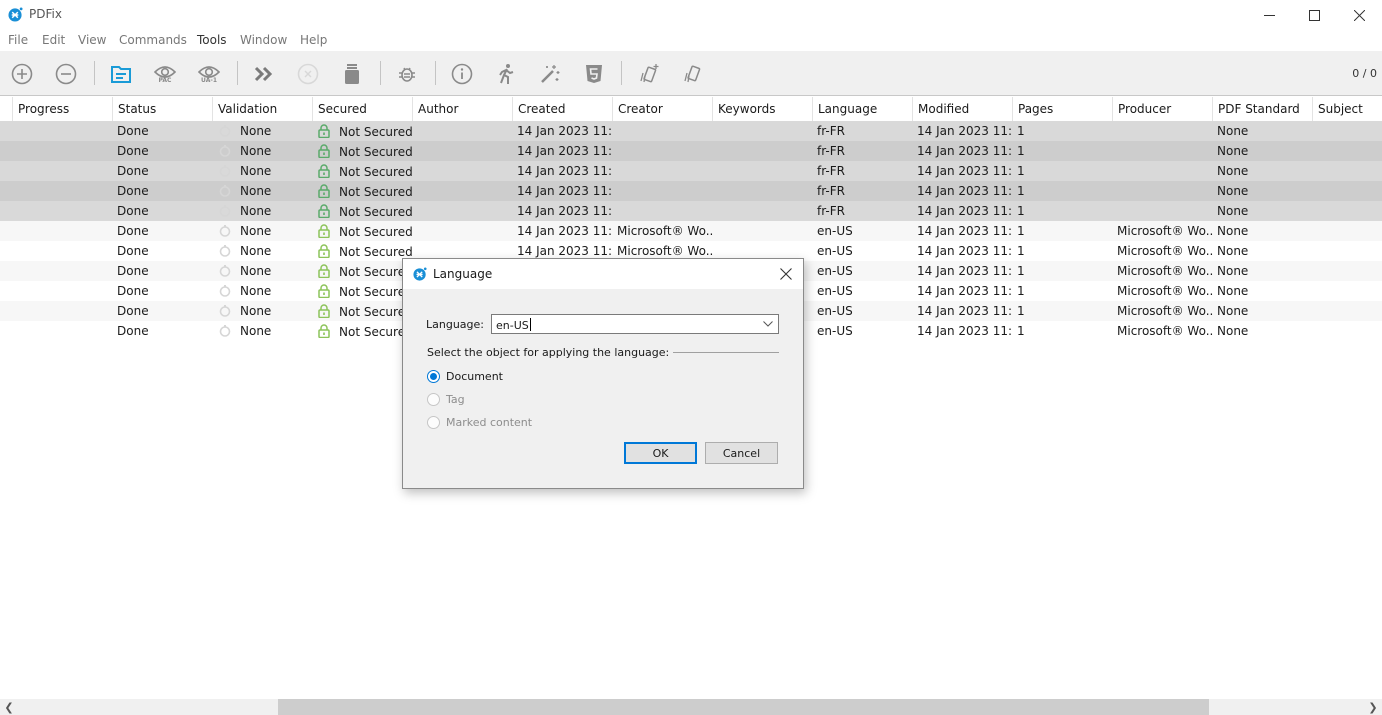 The width and height of the screenshot is (1382, 715). I want to click on autotag-button, so click(550, 74).